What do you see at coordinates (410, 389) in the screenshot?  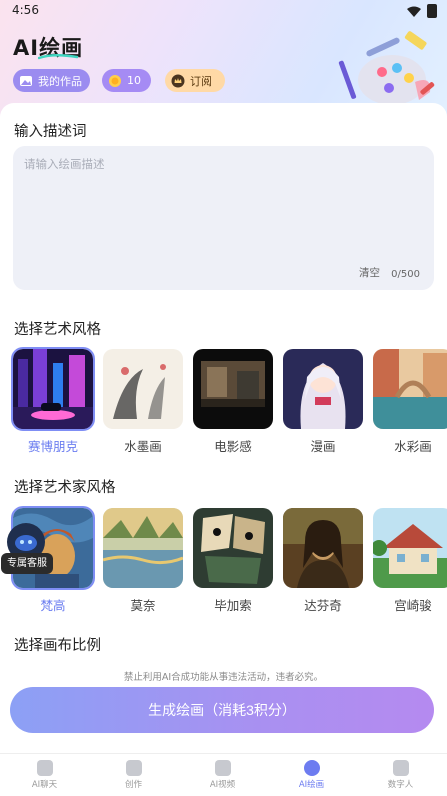 I see `watercolor-thumbnail` at bounding box center [410, 389].